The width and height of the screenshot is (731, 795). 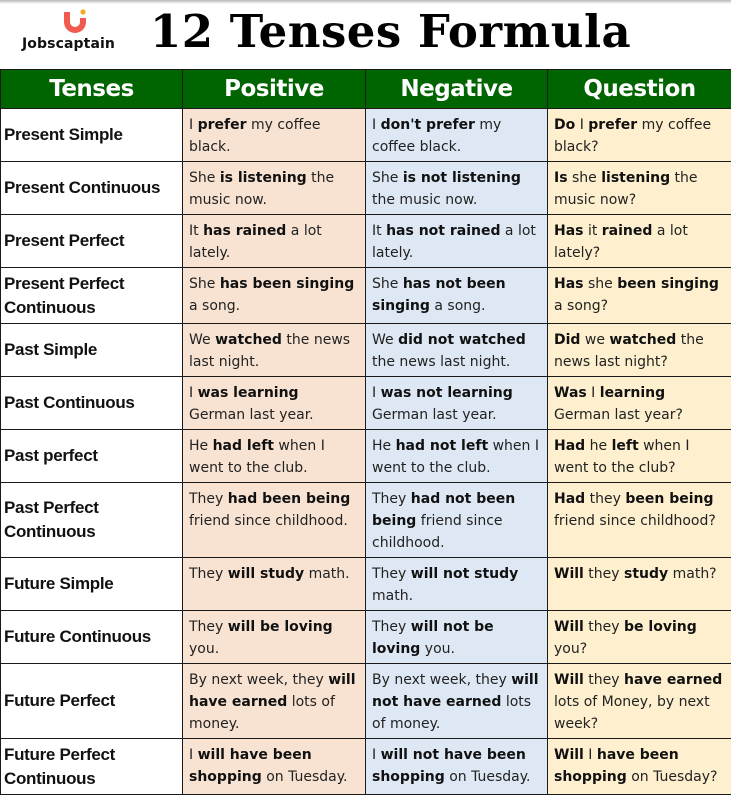 I want to click on tense-name: Past Simple, so click(x=92, y=350).